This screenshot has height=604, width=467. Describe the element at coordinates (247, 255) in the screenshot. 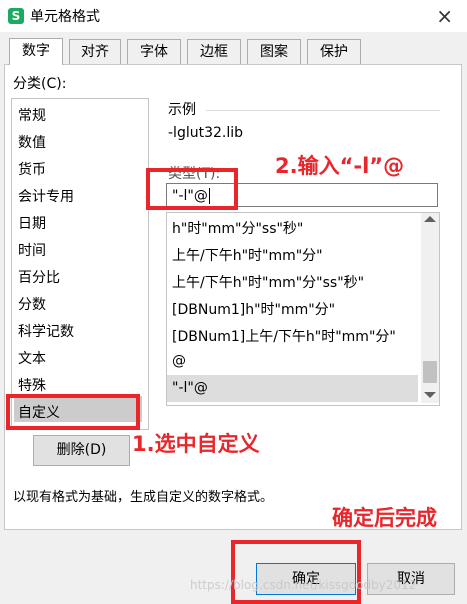

I see `format-item: 上午/下午h"时"mm"分"` at that location.